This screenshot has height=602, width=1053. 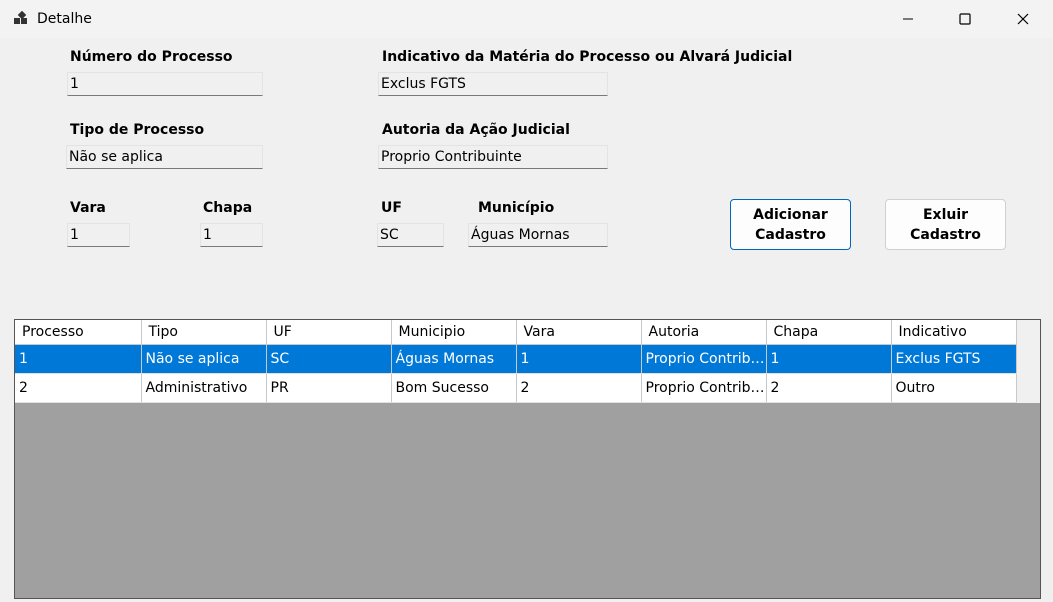 I want to click on table-cell: Águas Mornas, so click(x=454, y=359).